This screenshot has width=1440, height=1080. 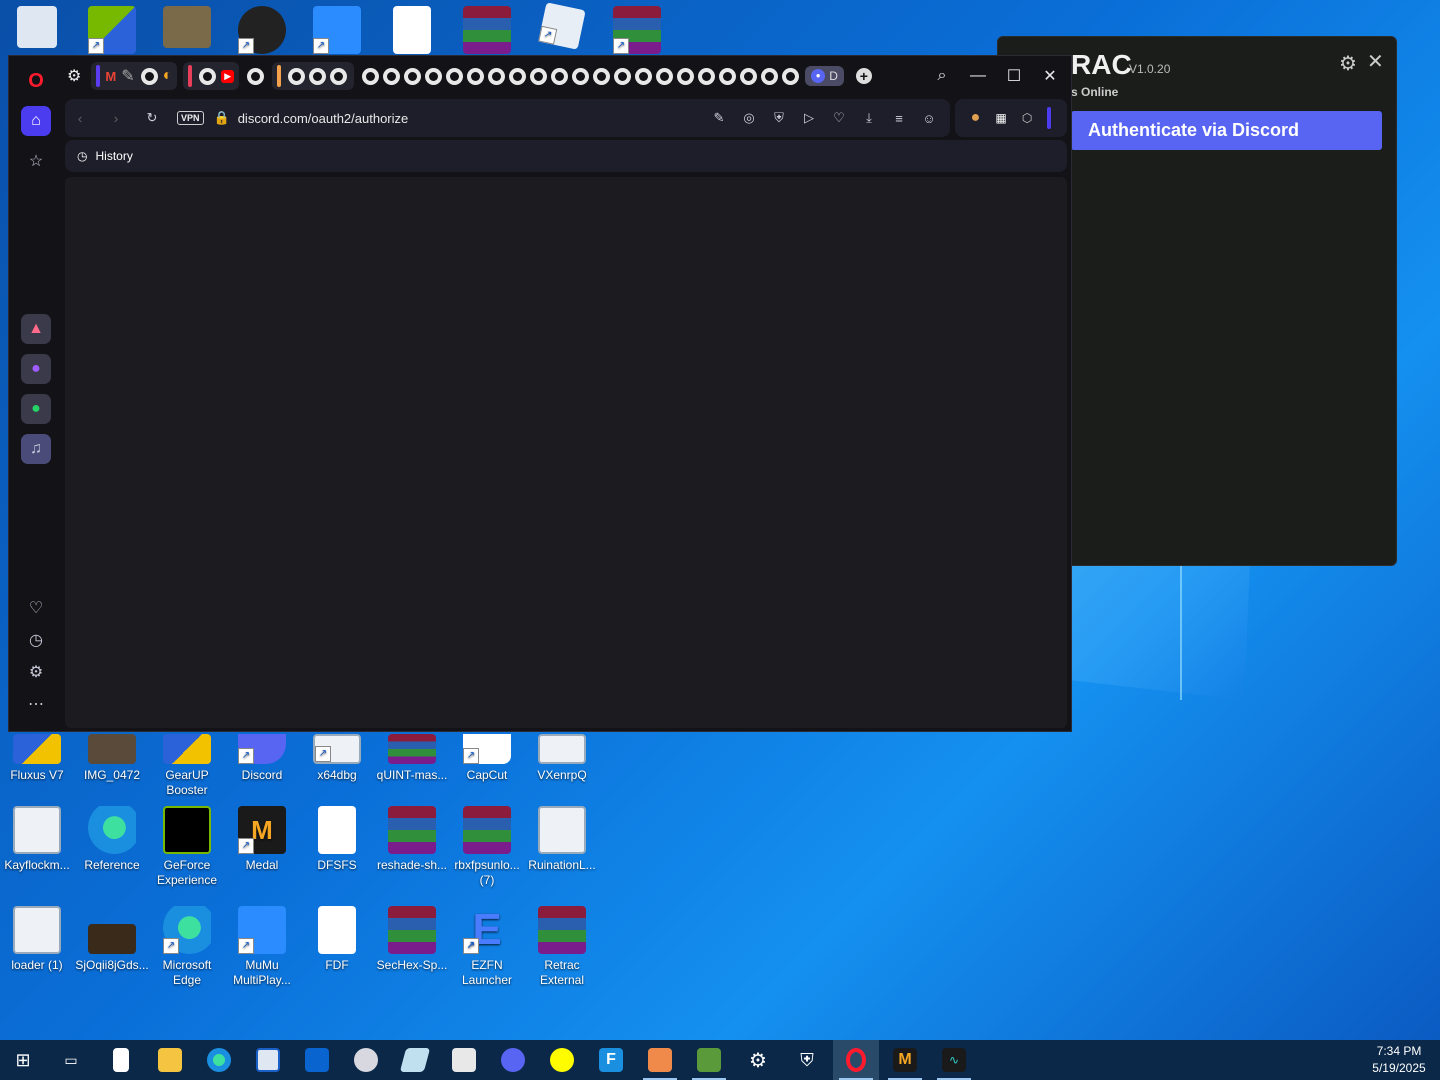 What do you see at coordinates (268, 1060) in the screenshot?
I see `taskbar-app` at bounding box center [268, 1060].